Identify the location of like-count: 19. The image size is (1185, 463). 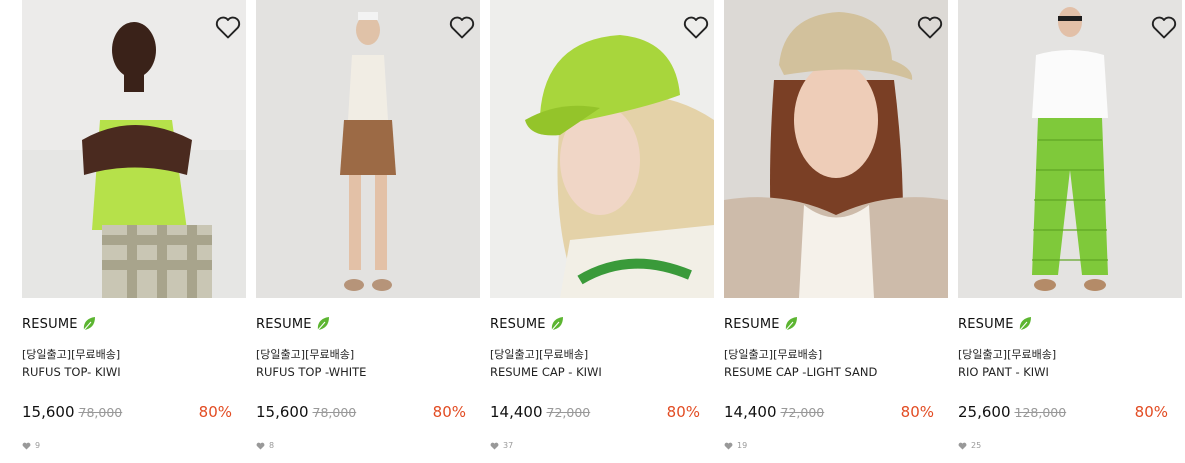
(735, 445).